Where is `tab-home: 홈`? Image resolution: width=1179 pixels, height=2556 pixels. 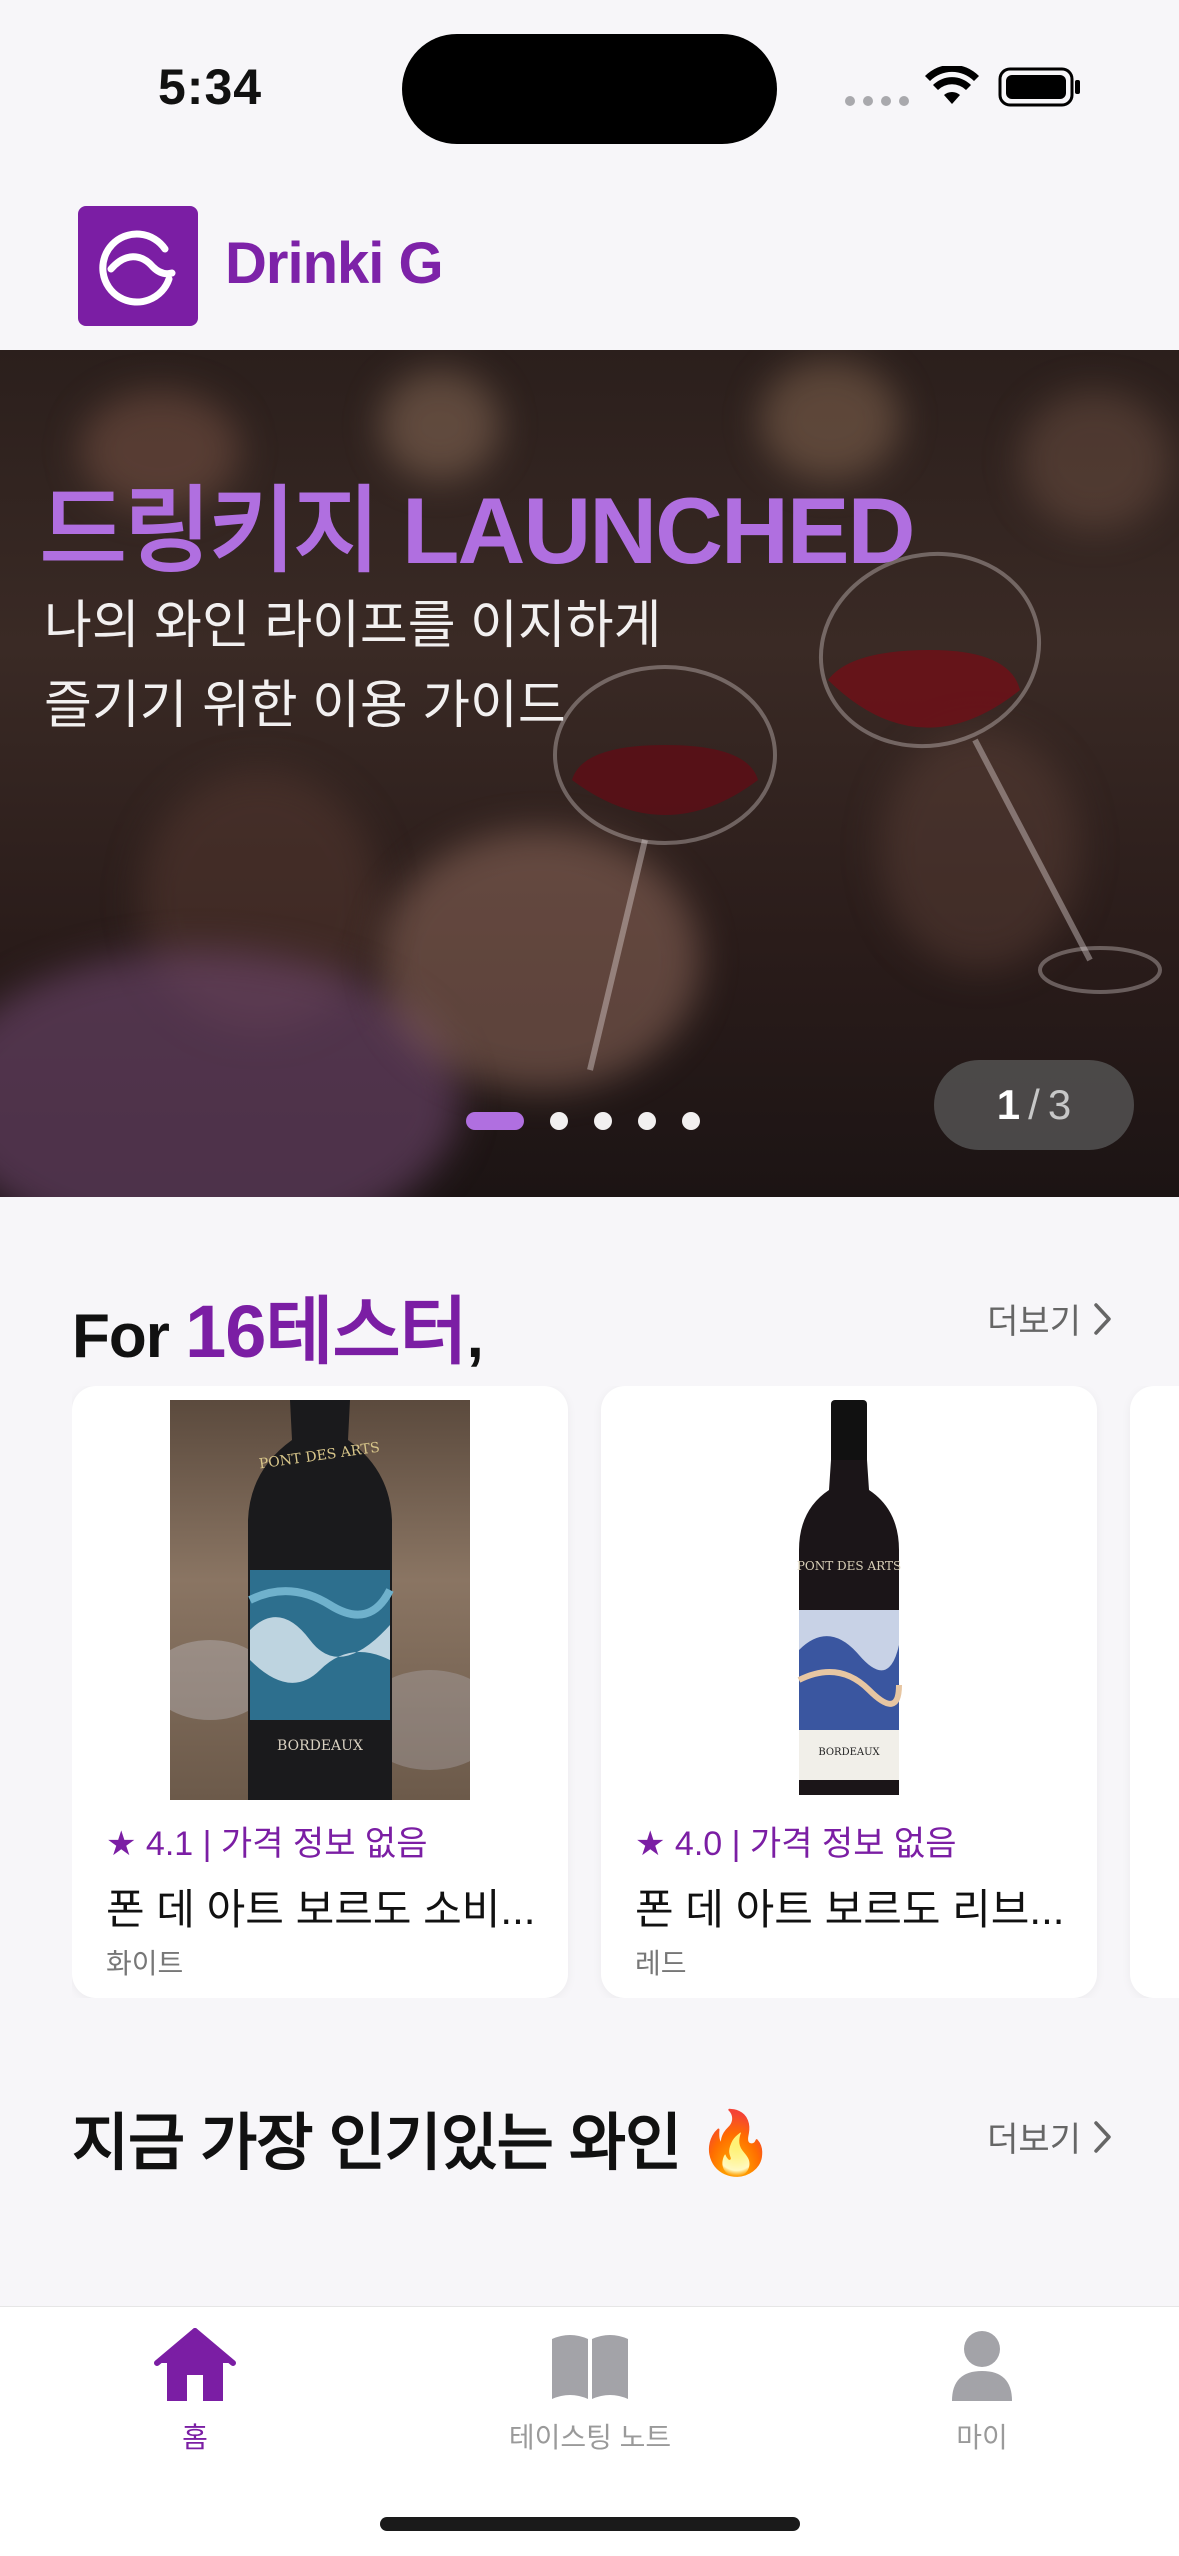
tab-home: 홈 is located at coordinates (195, 2391).